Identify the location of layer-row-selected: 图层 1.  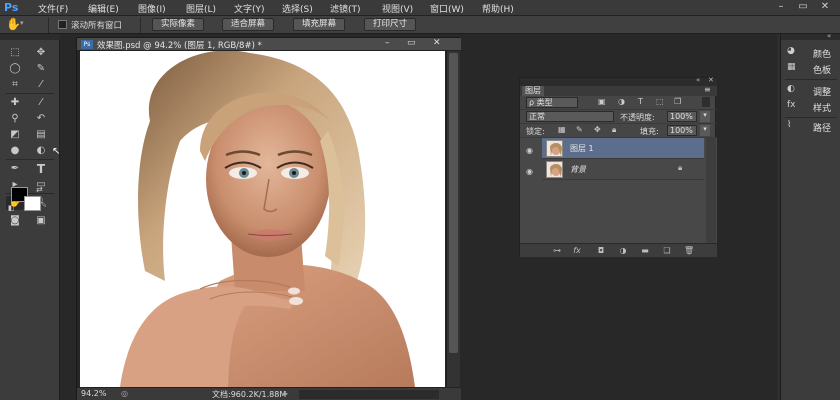
(623, 148).